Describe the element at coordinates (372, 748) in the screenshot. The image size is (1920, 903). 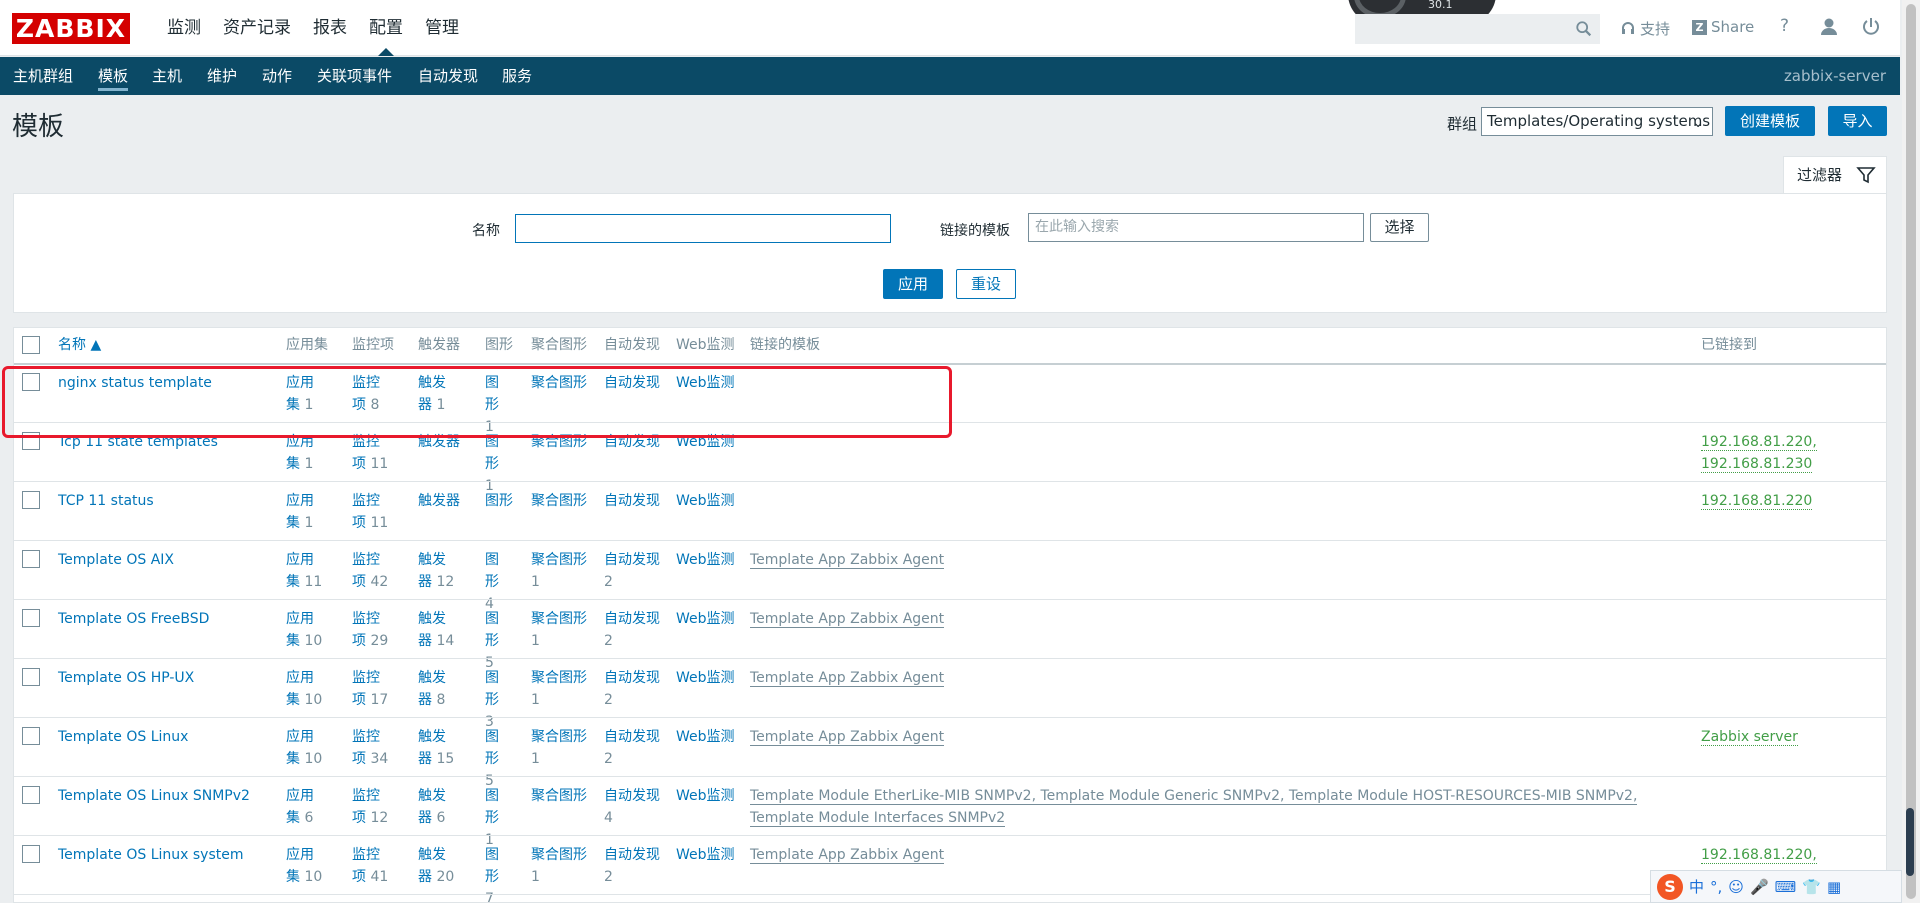
I see `items-link: 监控项 34` at that location.